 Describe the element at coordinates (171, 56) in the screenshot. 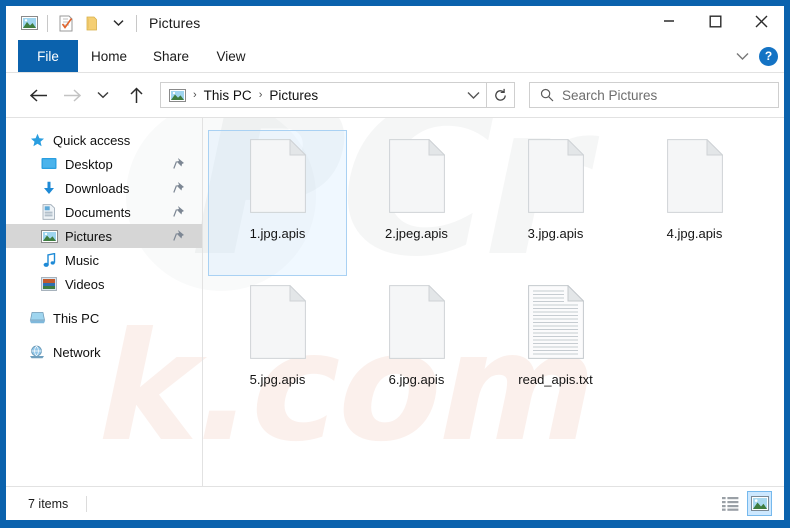

I see `tab-share: Share` at that location.